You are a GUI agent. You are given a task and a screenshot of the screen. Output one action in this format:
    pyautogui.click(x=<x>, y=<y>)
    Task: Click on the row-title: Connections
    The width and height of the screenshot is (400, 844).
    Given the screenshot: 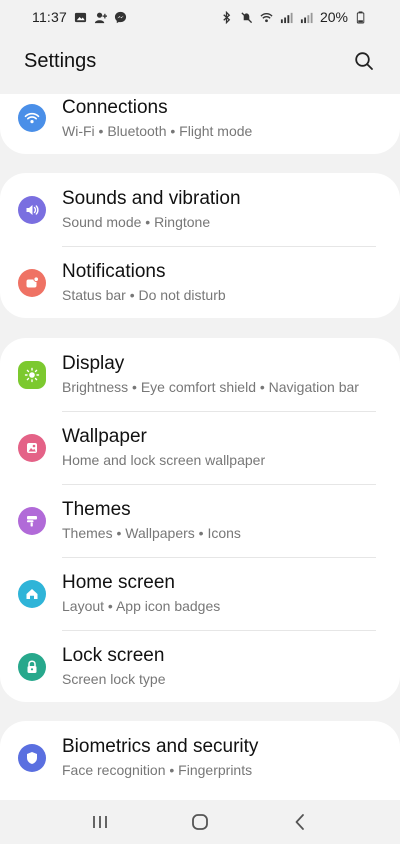 What is the action you would take?
    pyautogui.click(x=115, y=107)
    